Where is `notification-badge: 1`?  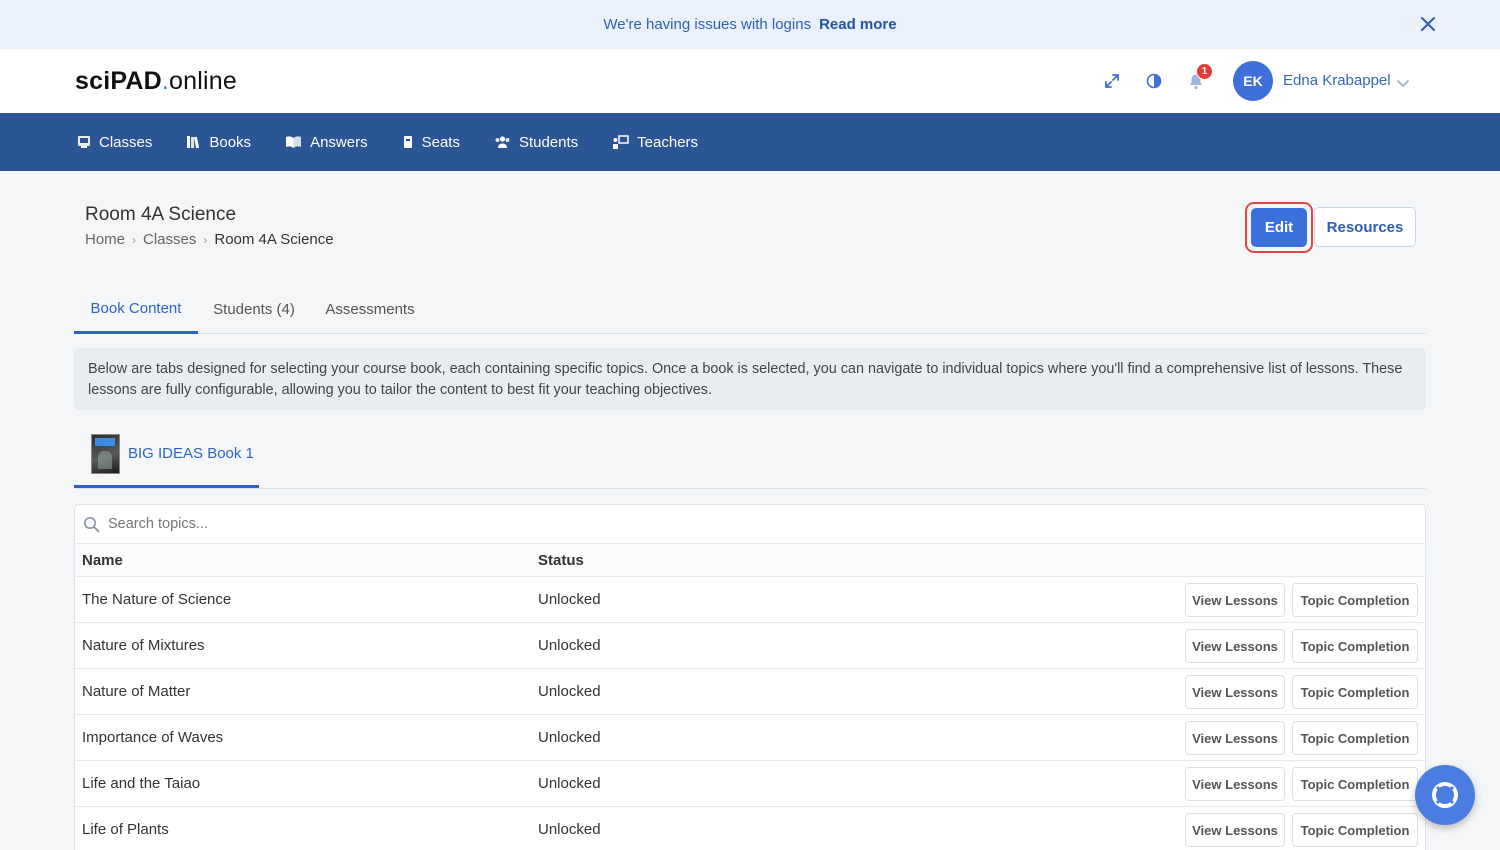 notification-badge: 1 is located at coordinates (1204, 71).